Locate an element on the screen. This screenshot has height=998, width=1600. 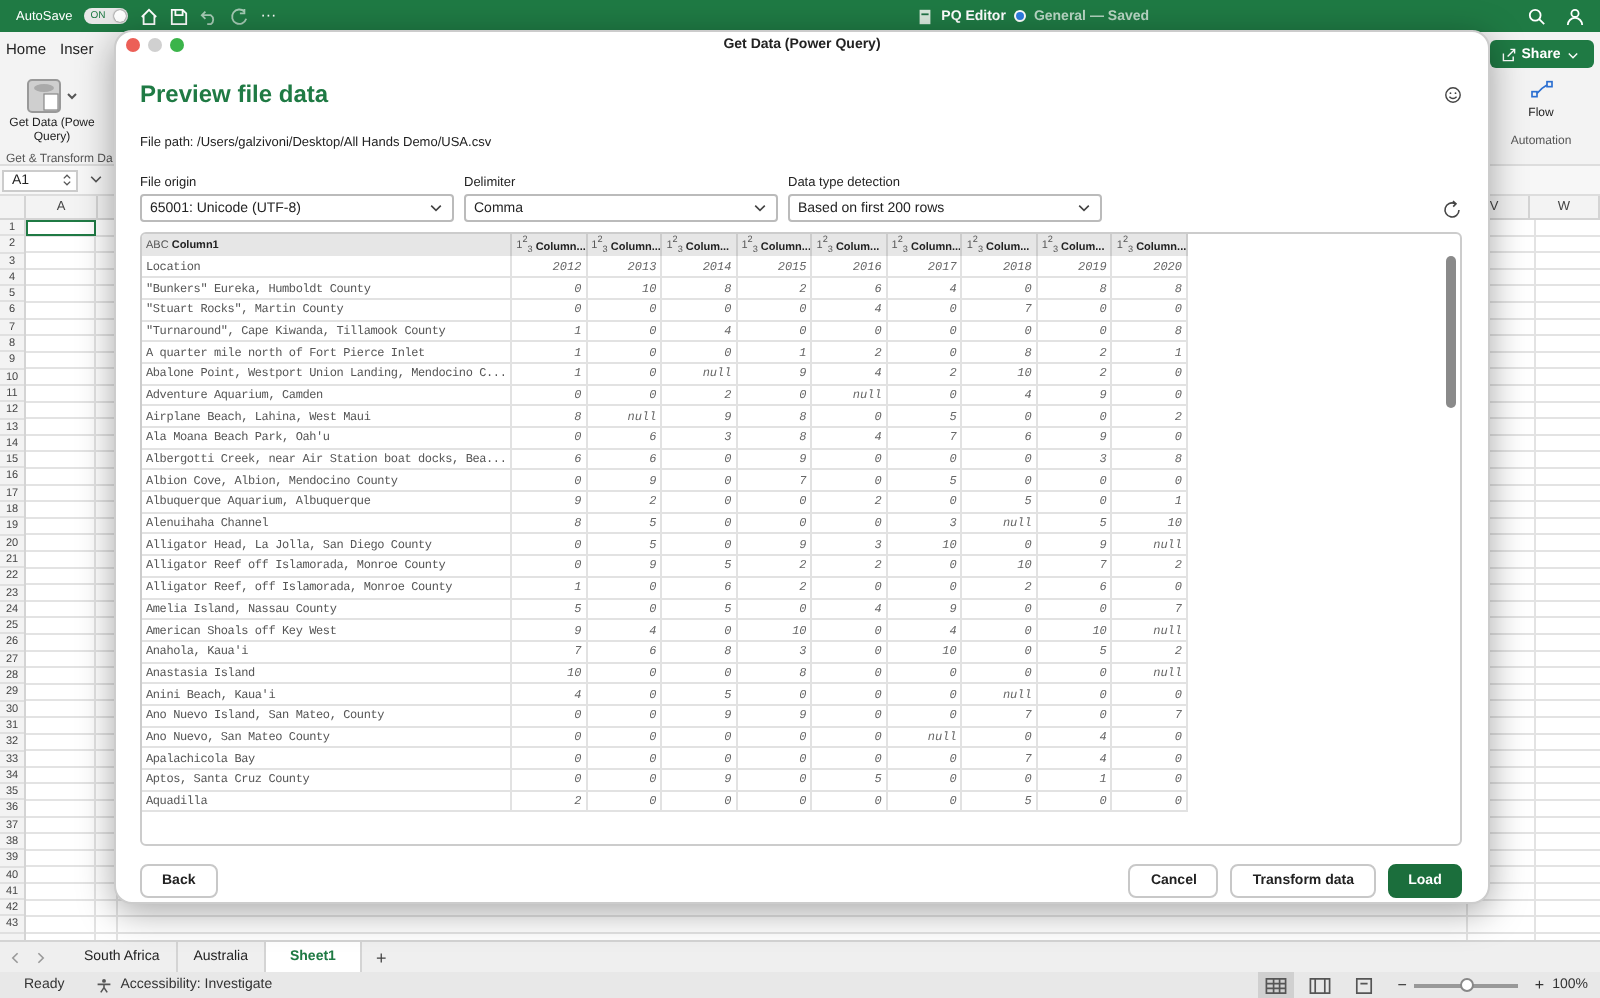
redo-icon is located at coordinates (239, 16).